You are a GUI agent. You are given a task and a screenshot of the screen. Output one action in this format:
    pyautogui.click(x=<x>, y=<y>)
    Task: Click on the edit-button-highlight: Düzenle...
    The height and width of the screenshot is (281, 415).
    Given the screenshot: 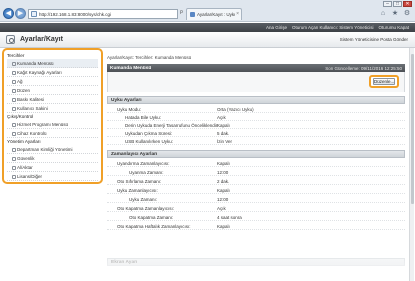 What is the action you would take?
    pyautogui.click(x=384, y=81)
    